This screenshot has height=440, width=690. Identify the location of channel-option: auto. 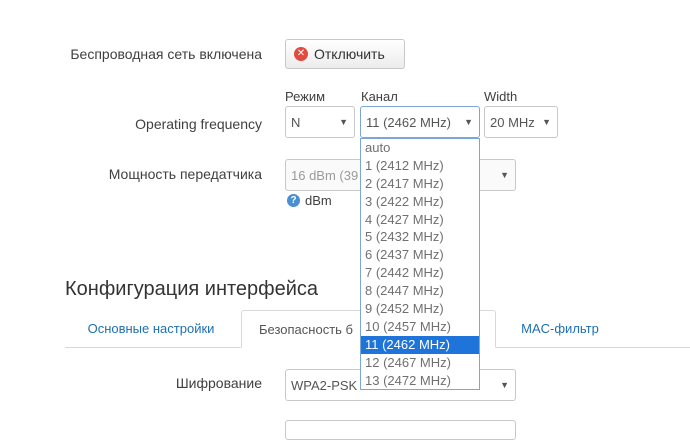
(420, 148).